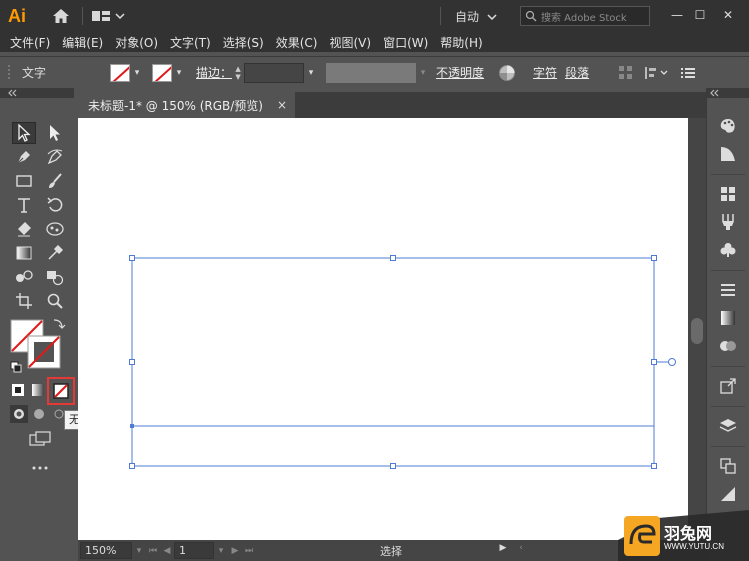  What do you see at coordinates (249, 551) in the screenshot?
I see `last-artboard-button: ⏭` at bounding box center [249, 551].